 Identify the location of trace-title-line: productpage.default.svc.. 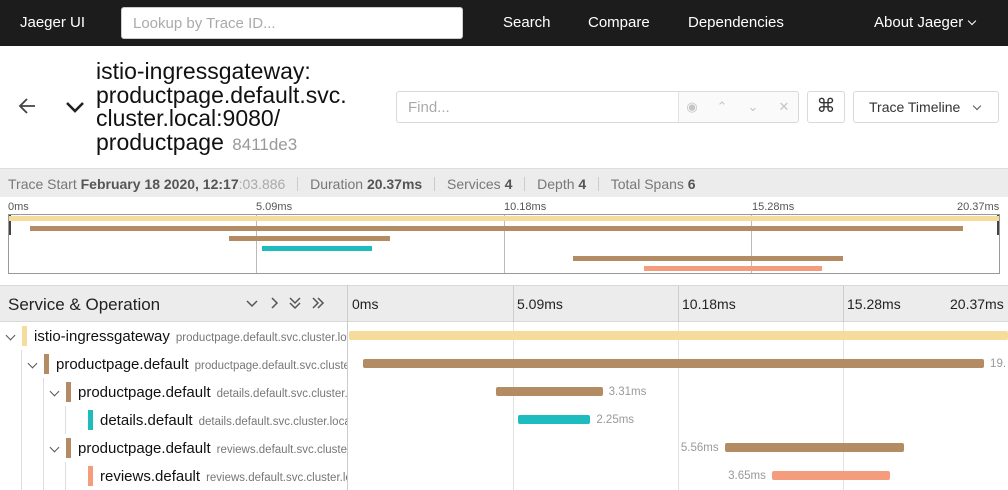
(221, 94).